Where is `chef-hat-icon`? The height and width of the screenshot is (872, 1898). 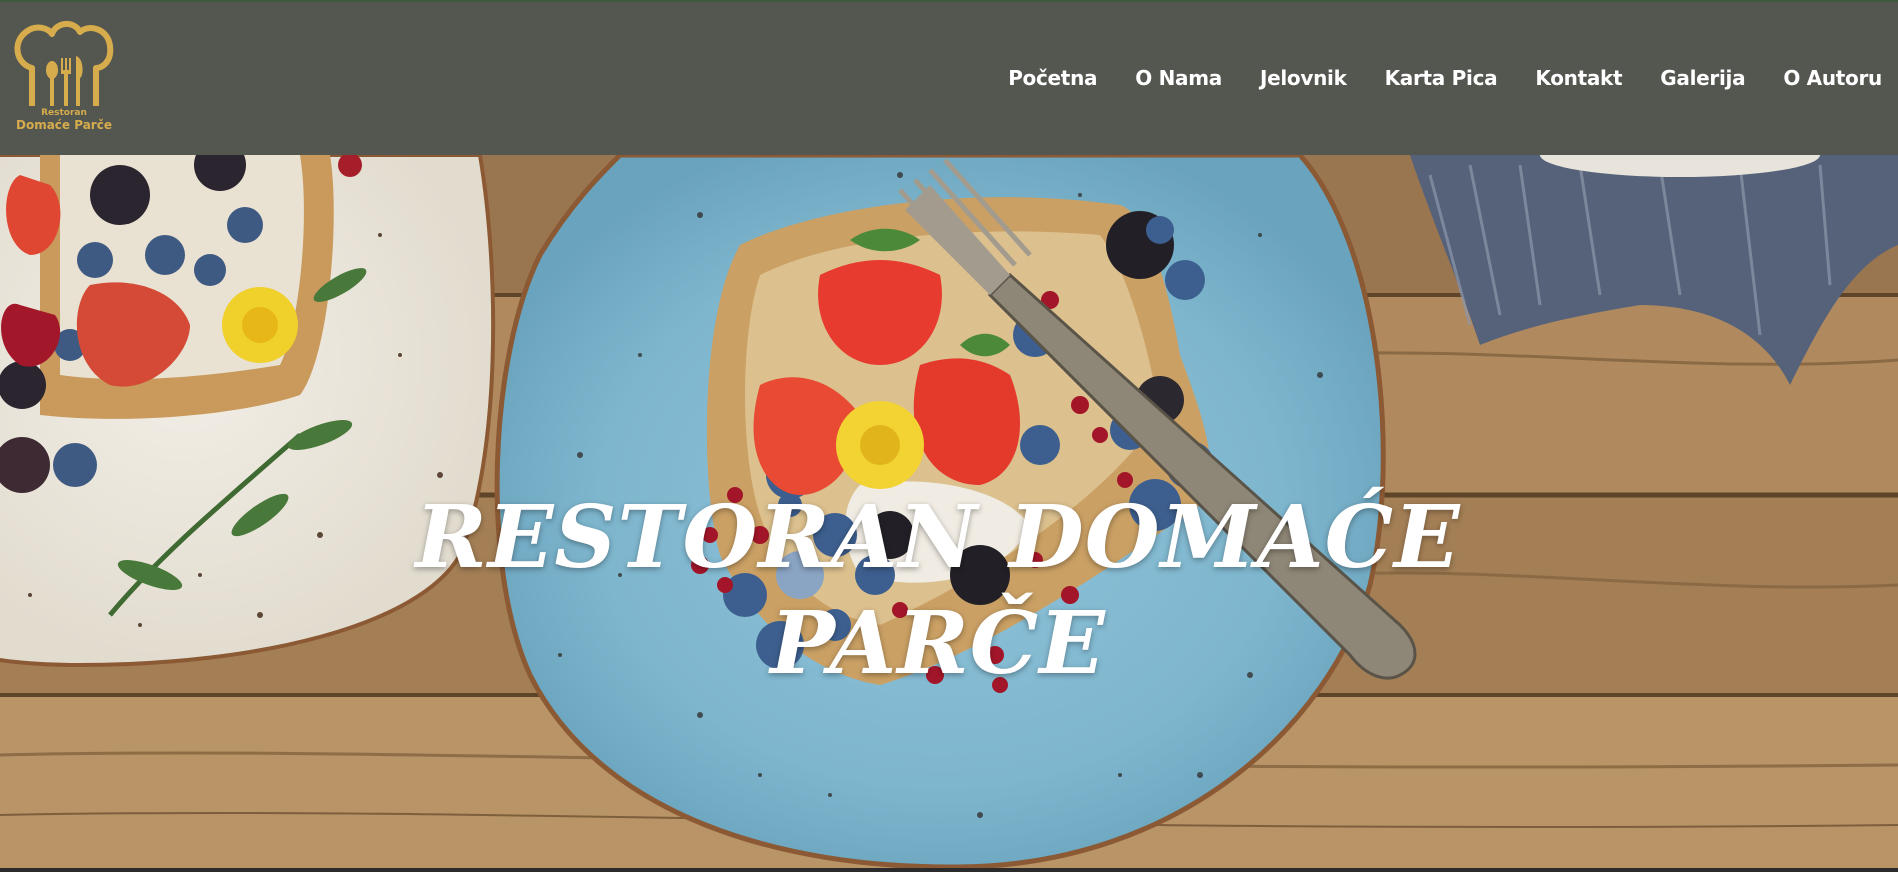
chef-hat-icon is located at coordinates (64, 63).